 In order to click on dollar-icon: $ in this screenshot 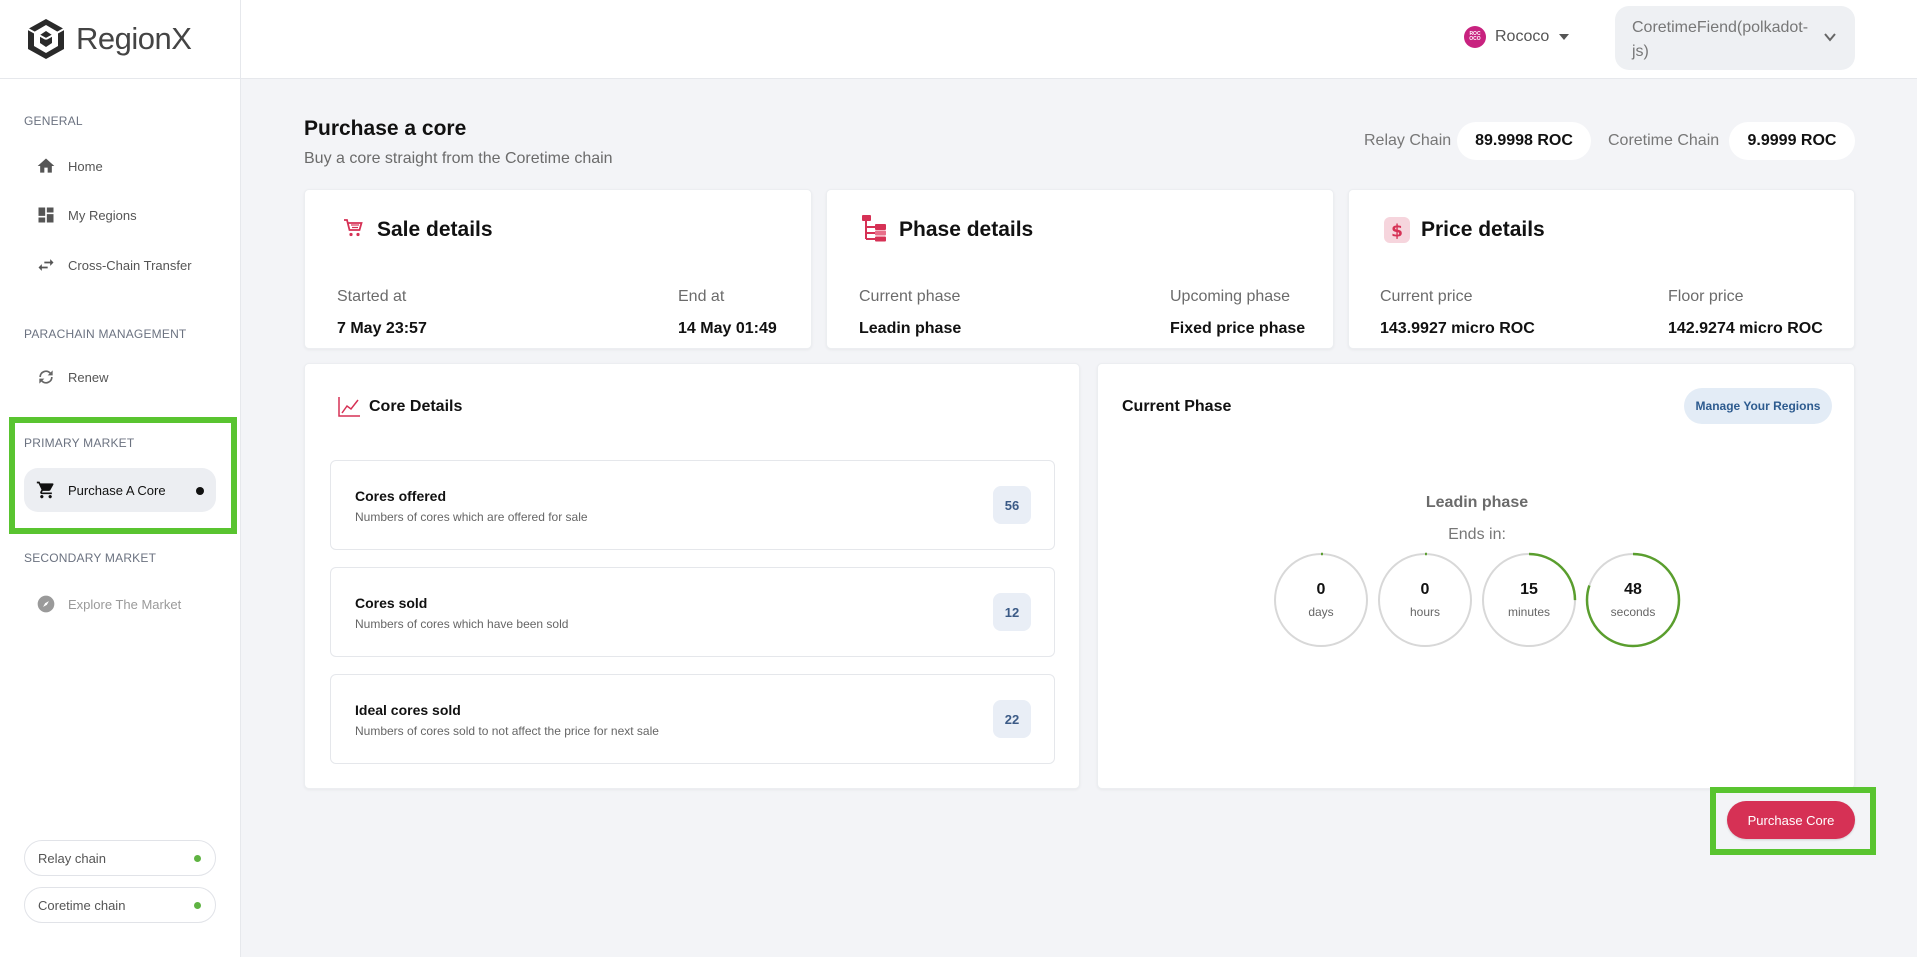, I will do `click(1397, 230)`.